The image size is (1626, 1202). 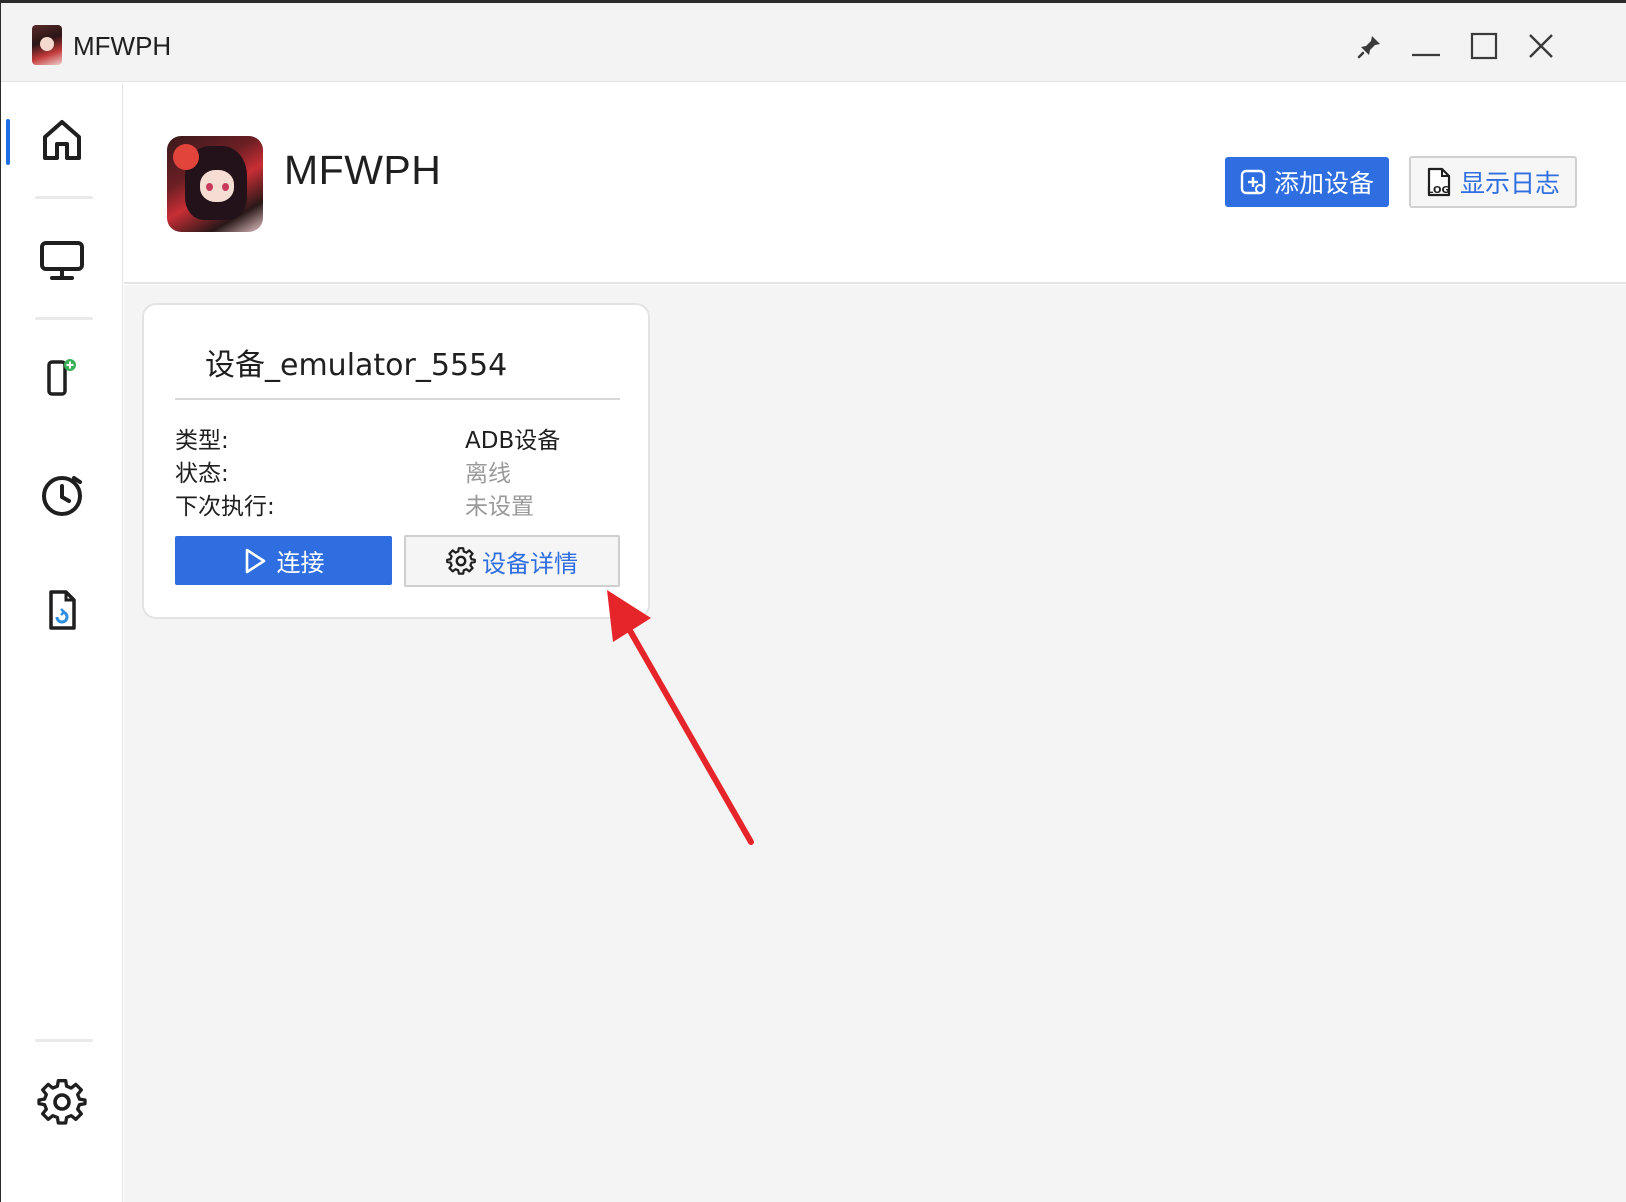 I want to click on next-run-value: 未设置, so click(x=499, y=507).